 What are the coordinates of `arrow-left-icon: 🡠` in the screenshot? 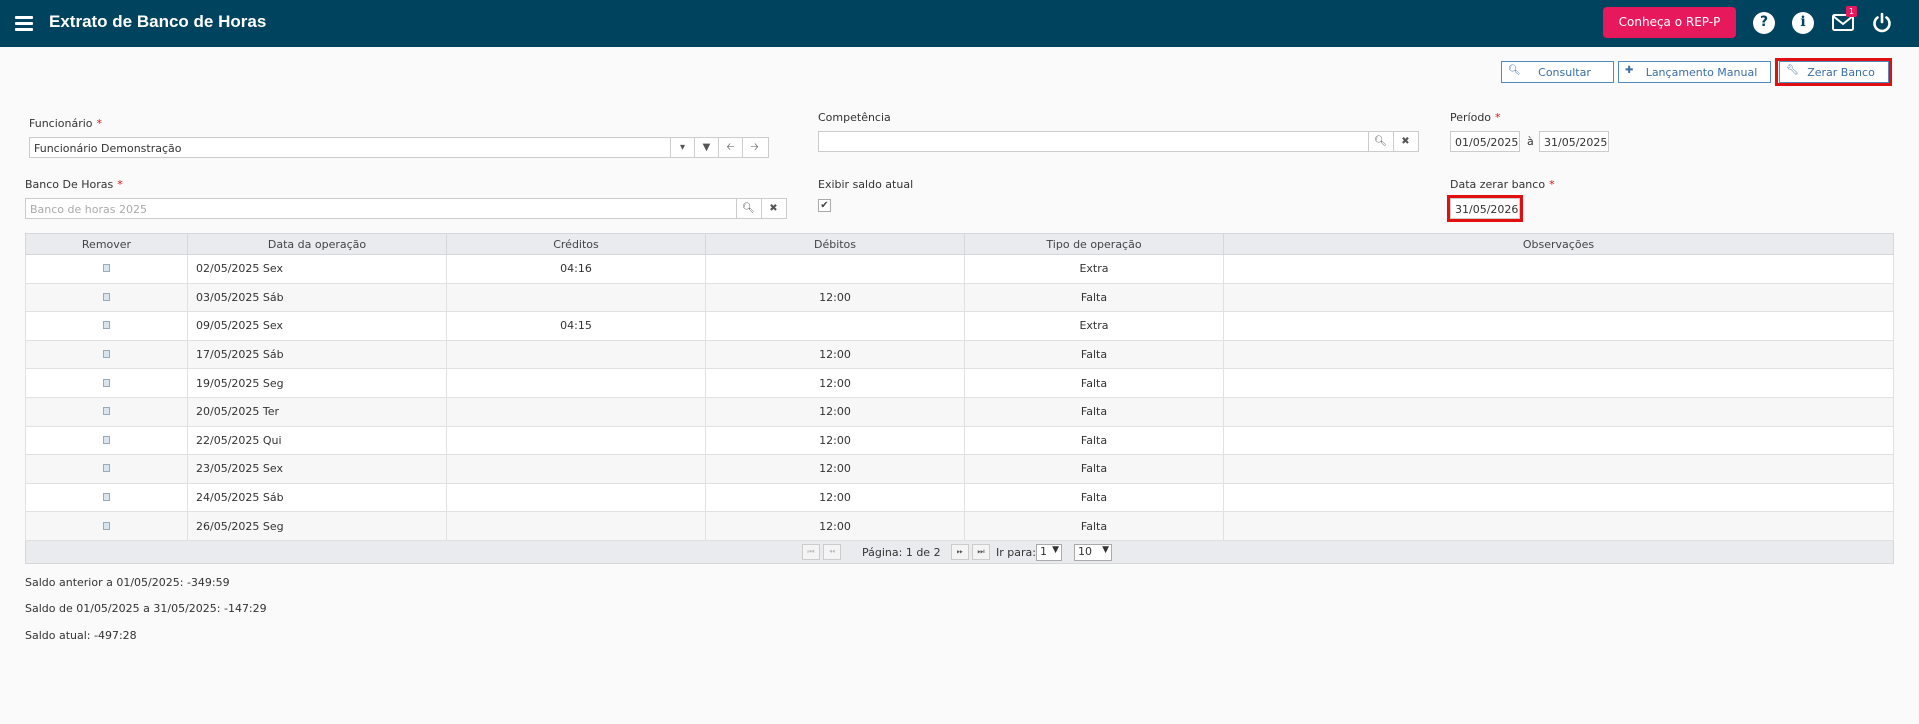 It's located at (730, 147).